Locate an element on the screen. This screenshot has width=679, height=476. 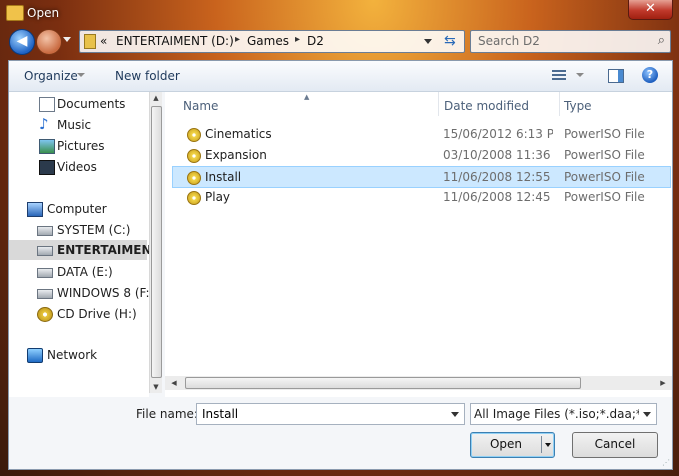
open-button-label: Open is located at coordinates (506, 444).